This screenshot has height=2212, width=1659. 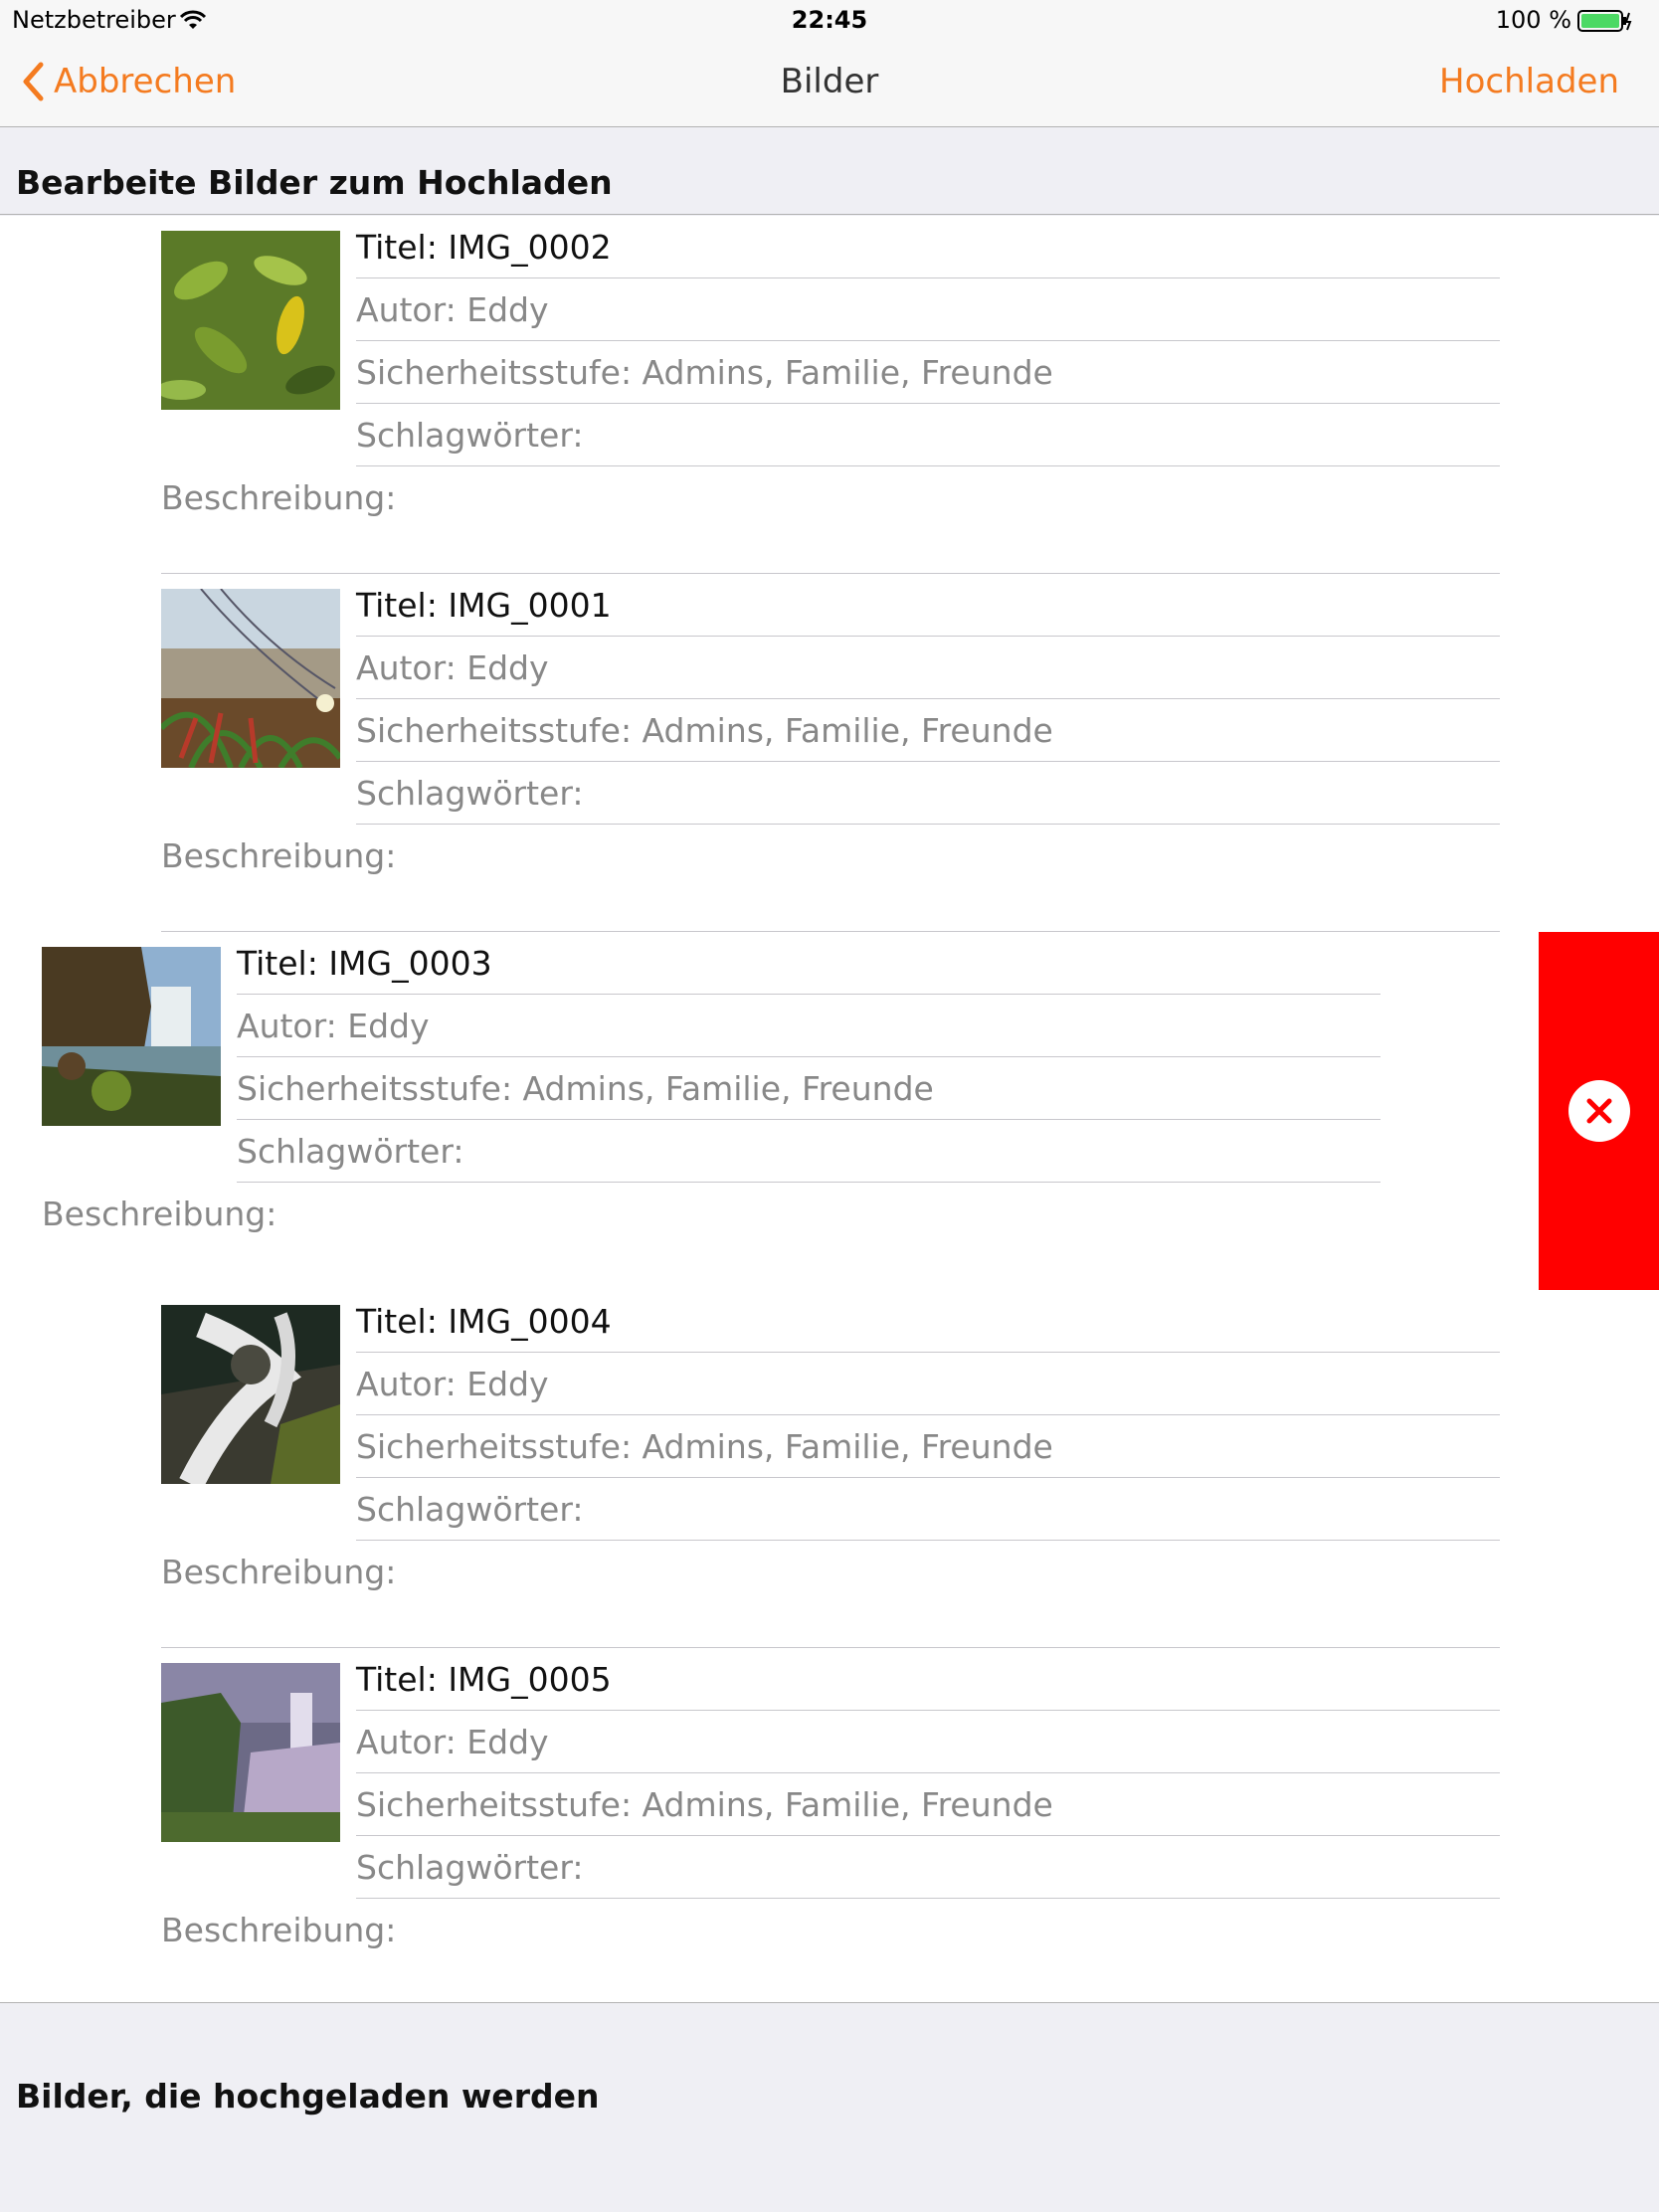 What do you see at coordinates (314, 182) in the screenshot?
I see `section-title: Bearbeite Bilder zum Hochladen` at bounding box center [314, 182].